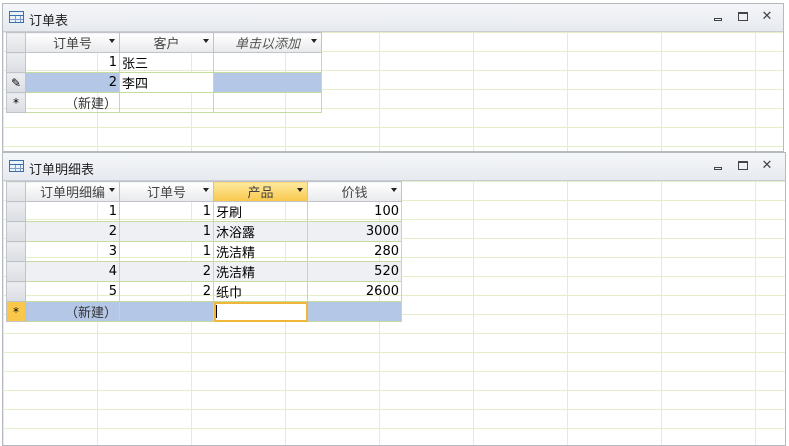  I want to click on orders-header-row: 订单号 客户 单击以添加, so click(164, 42).